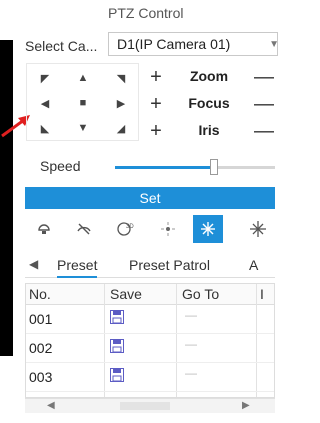  Describe the element at coordinates (169, 265) in the screenshot. I see `tab-preset-patrol: Preset Patrol` at that location.